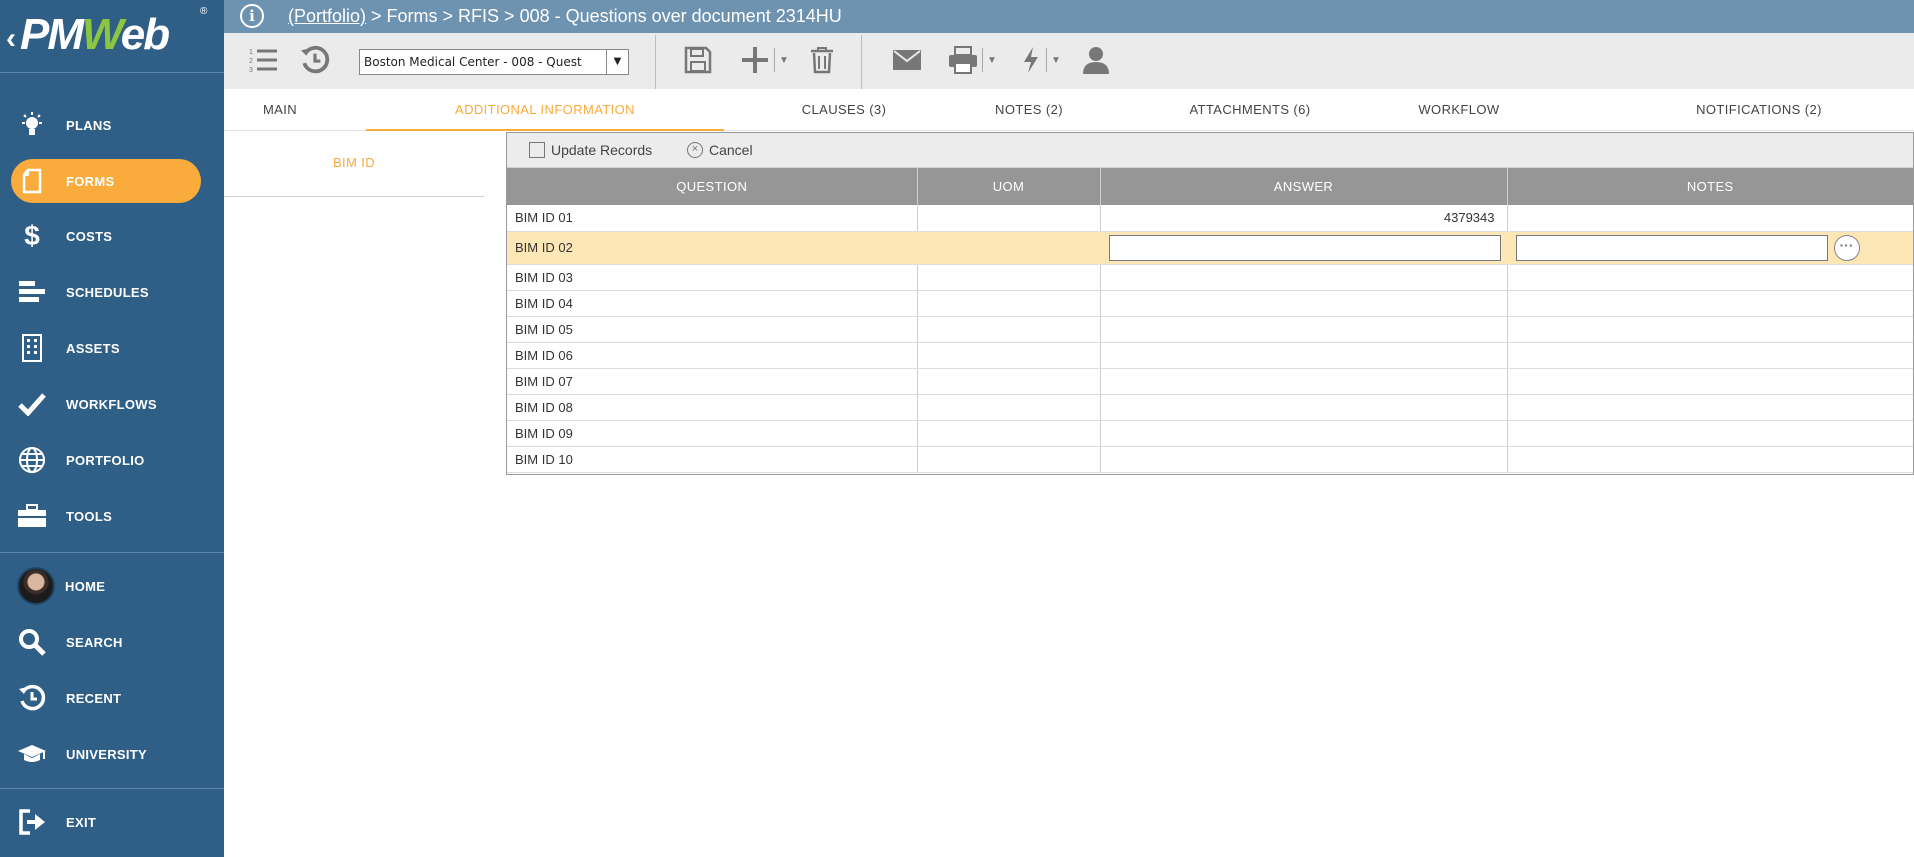  What do you see at coordinates (32, 348) in the screenshot?
I see `building-icon` at bounding box center [32, 348].